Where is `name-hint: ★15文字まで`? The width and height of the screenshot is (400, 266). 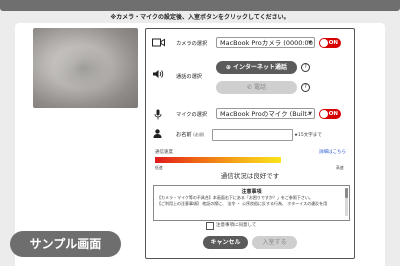
name-hint: ★15文字まで is located at coordinates (308, 135).